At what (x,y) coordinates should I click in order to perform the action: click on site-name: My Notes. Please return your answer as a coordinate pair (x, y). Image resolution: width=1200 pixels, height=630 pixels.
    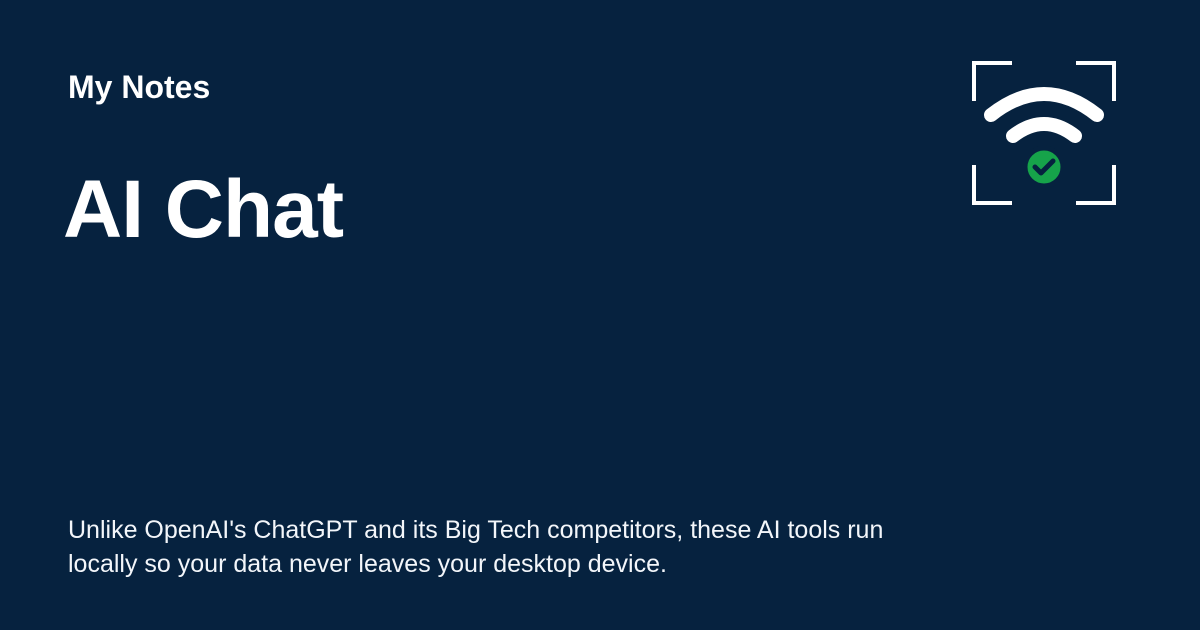
    Looking at the image, I should click on (139, 87).